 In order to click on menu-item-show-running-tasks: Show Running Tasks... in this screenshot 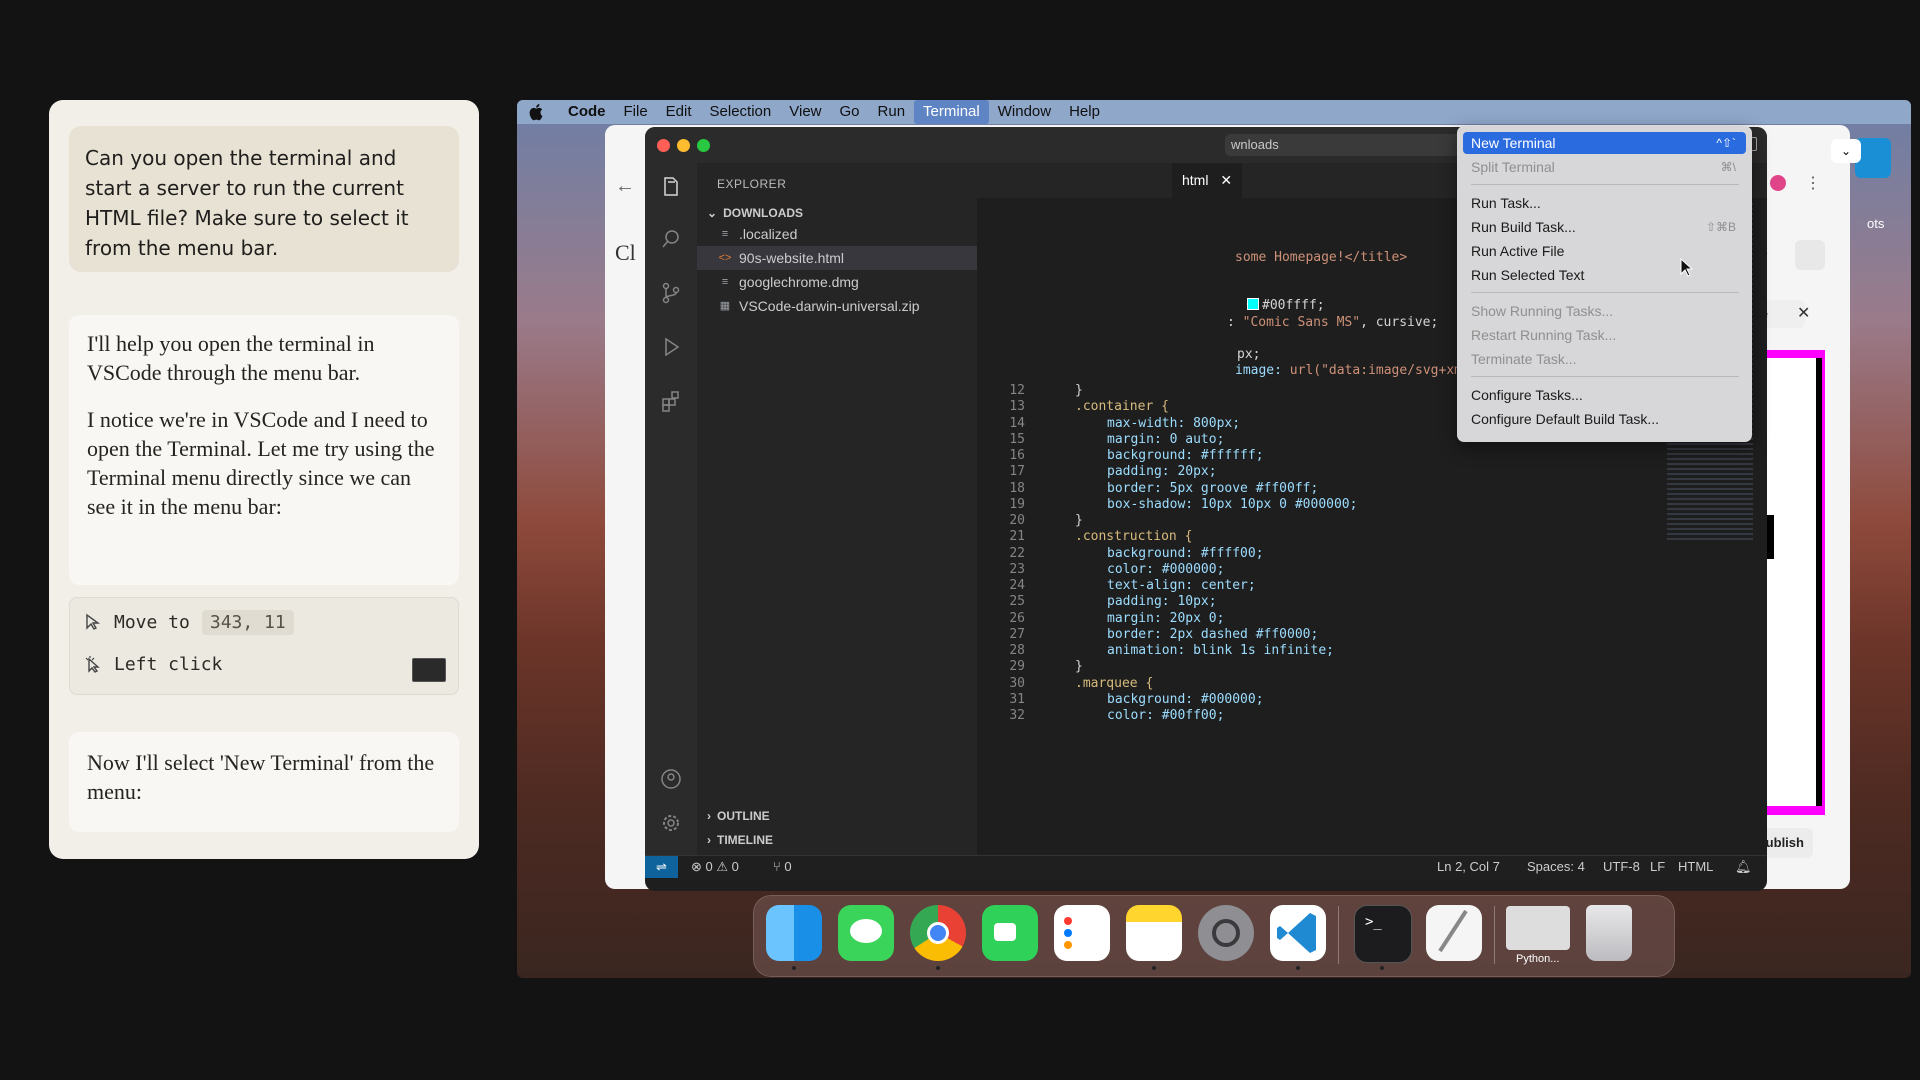, I will do `click(1604, 311)`.